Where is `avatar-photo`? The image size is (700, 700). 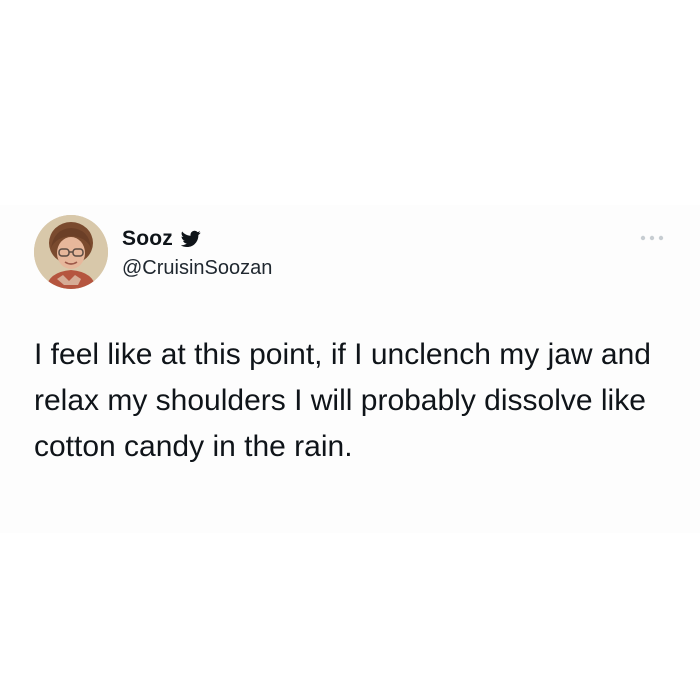
avatar-photo is located at coordinates (71, 252).